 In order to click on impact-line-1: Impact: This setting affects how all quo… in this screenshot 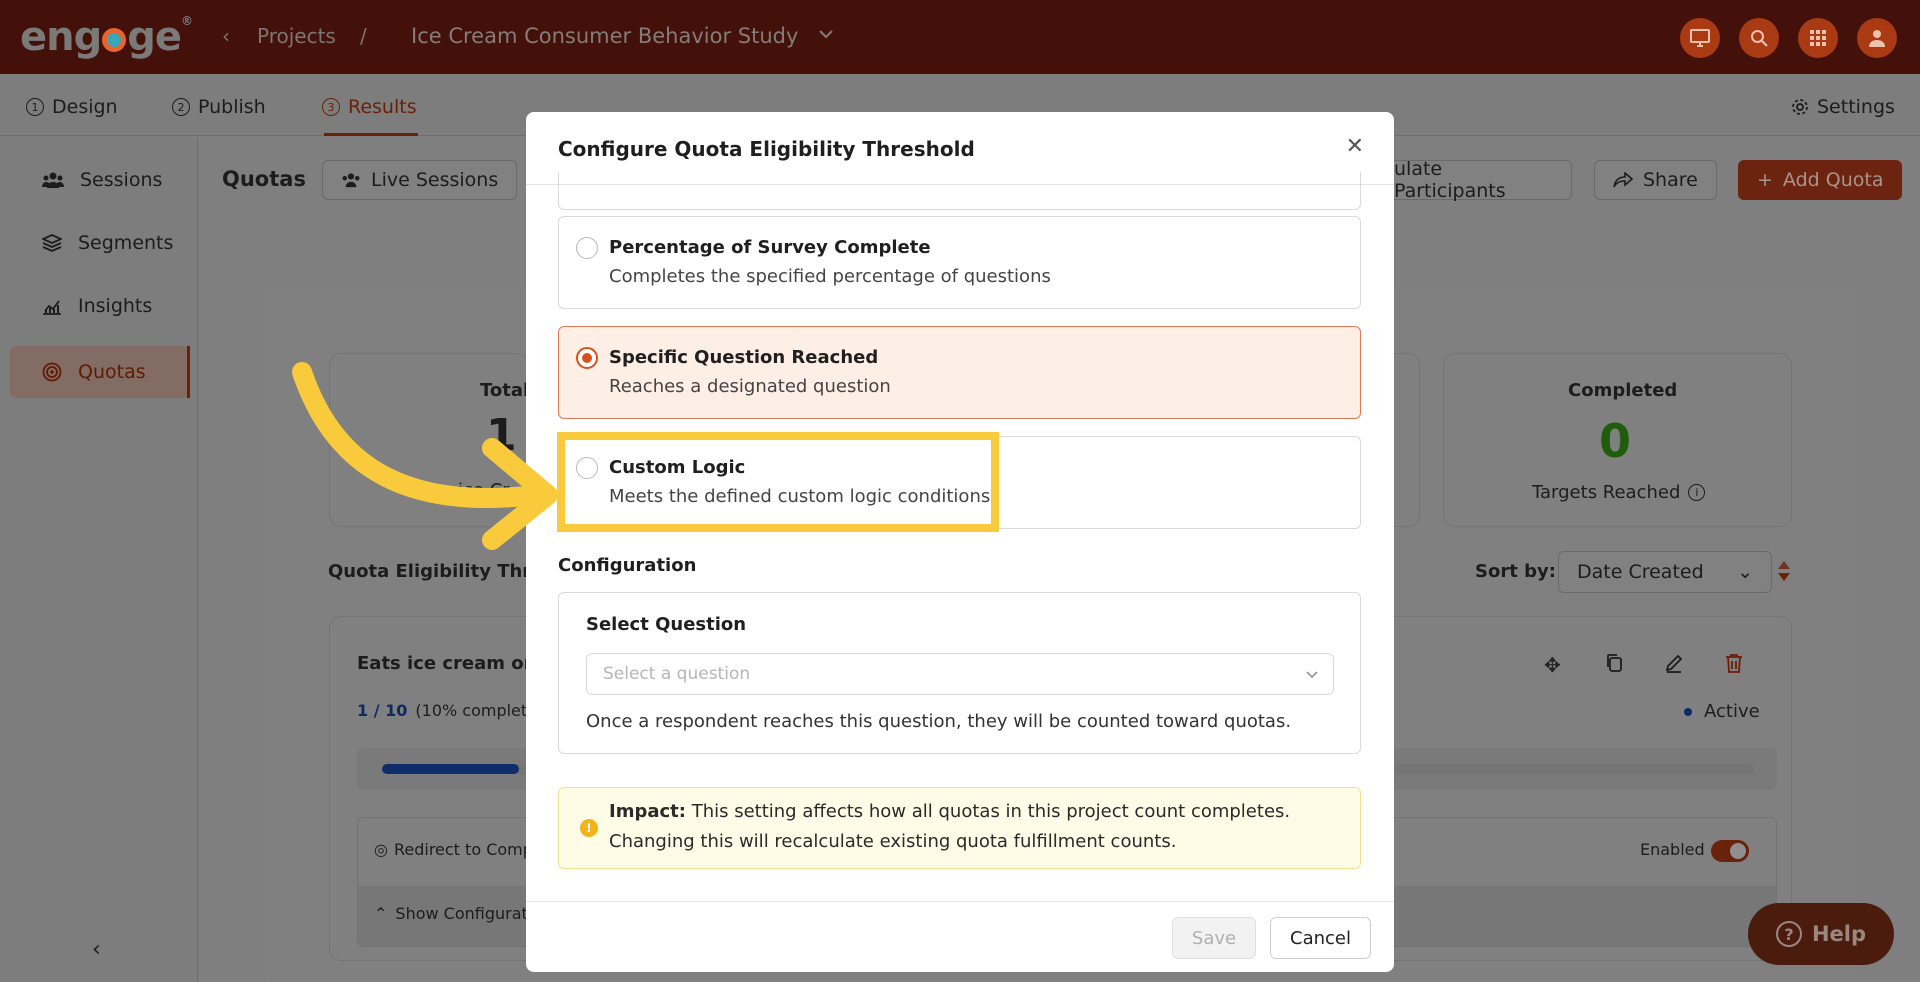, I will do `click(949, 811)`.